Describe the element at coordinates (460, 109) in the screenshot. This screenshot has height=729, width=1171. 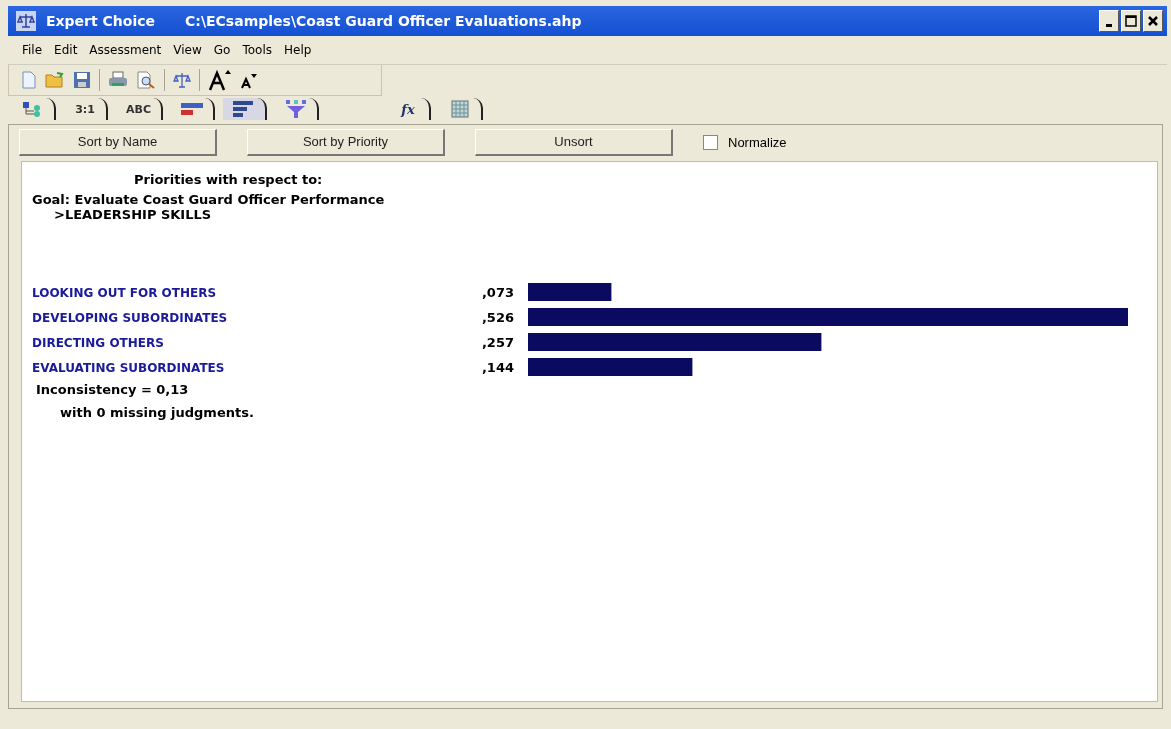
I see `grid-icon` at that location.